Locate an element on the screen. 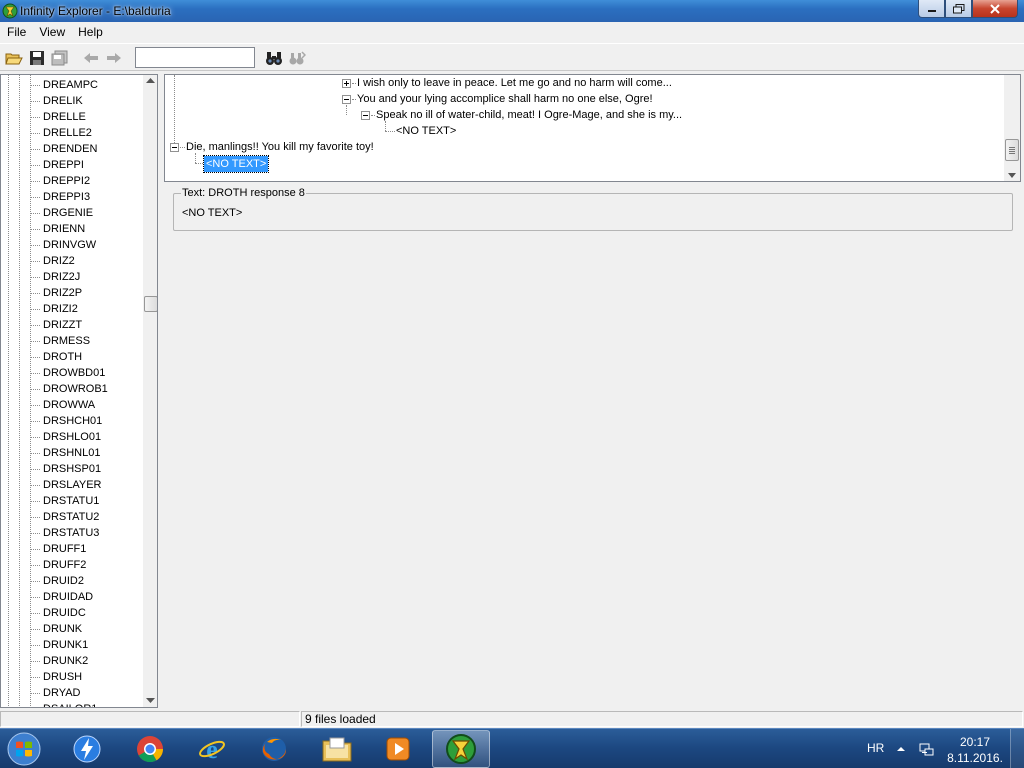 The image size is (1024, 768). save-all-button is located at coordinates (60, 58).